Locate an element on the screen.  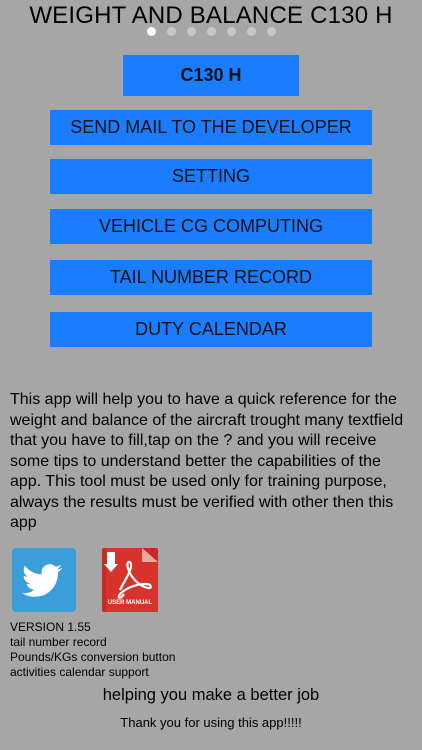
tail-number-record-button: TAIL NUMBER RECORD is located at coordinates (211, 277).